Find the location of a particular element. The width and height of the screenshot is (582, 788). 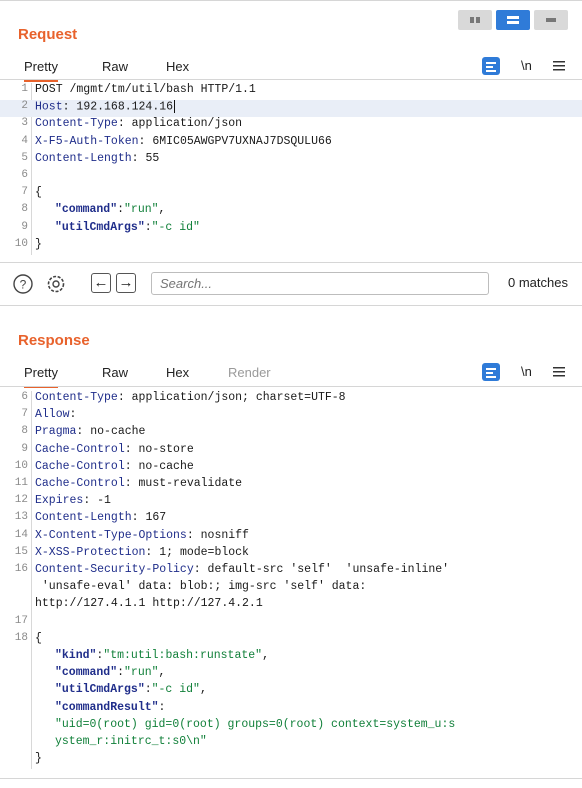

header-value: no-cache is located at coordinates (166, 466).